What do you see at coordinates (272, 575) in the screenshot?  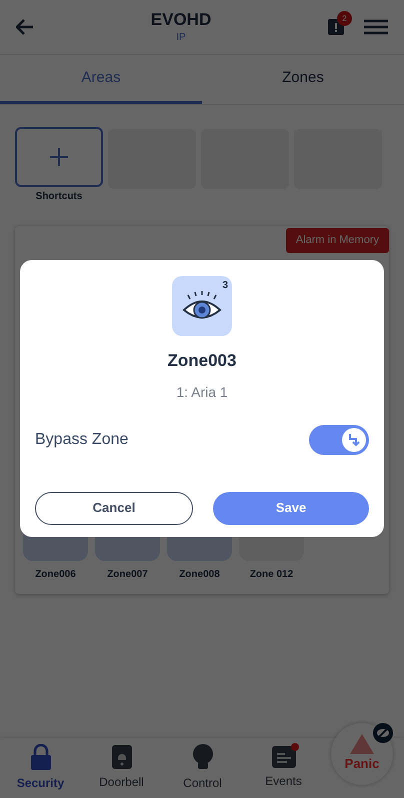 I see `zone-label: Zone 012` at bounding box center [272, 575].